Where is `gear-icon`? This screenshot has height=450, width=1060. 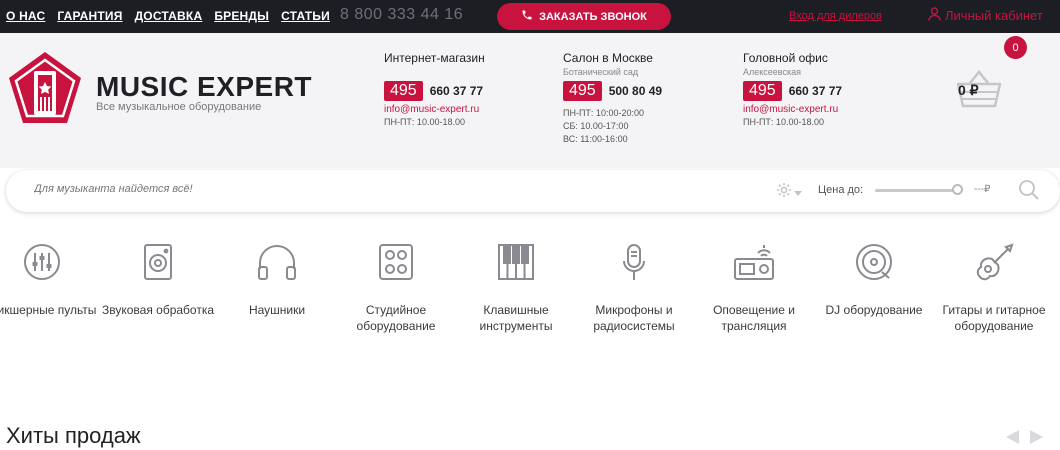 gear-icon is located at coordinates (784, 192).